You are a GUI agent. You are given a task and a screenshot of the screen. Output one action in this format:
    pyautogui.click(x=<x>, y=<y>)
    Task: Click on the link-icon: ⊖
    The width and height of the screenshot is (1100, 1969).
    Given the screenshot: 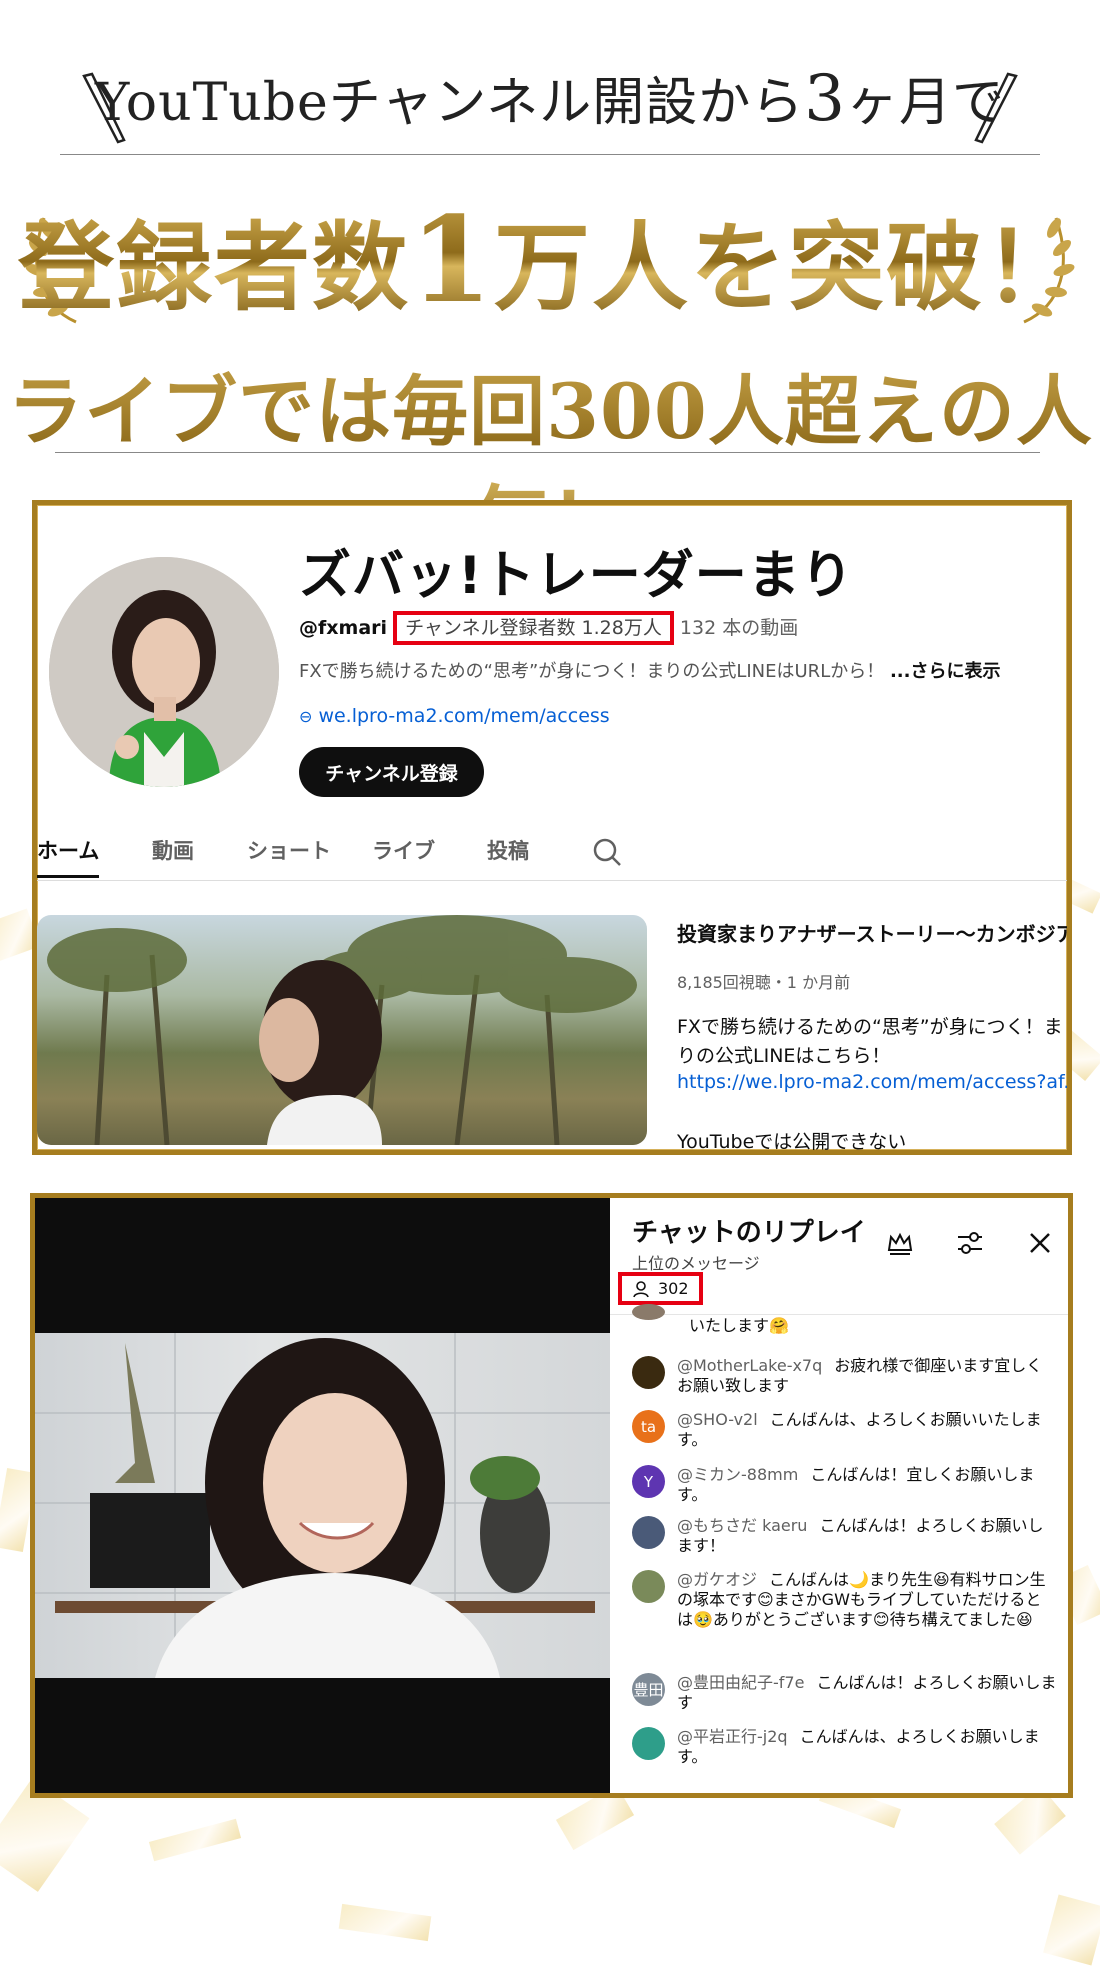 What is the action you would take?
    pyautogui.click(x=306, y=716)
    